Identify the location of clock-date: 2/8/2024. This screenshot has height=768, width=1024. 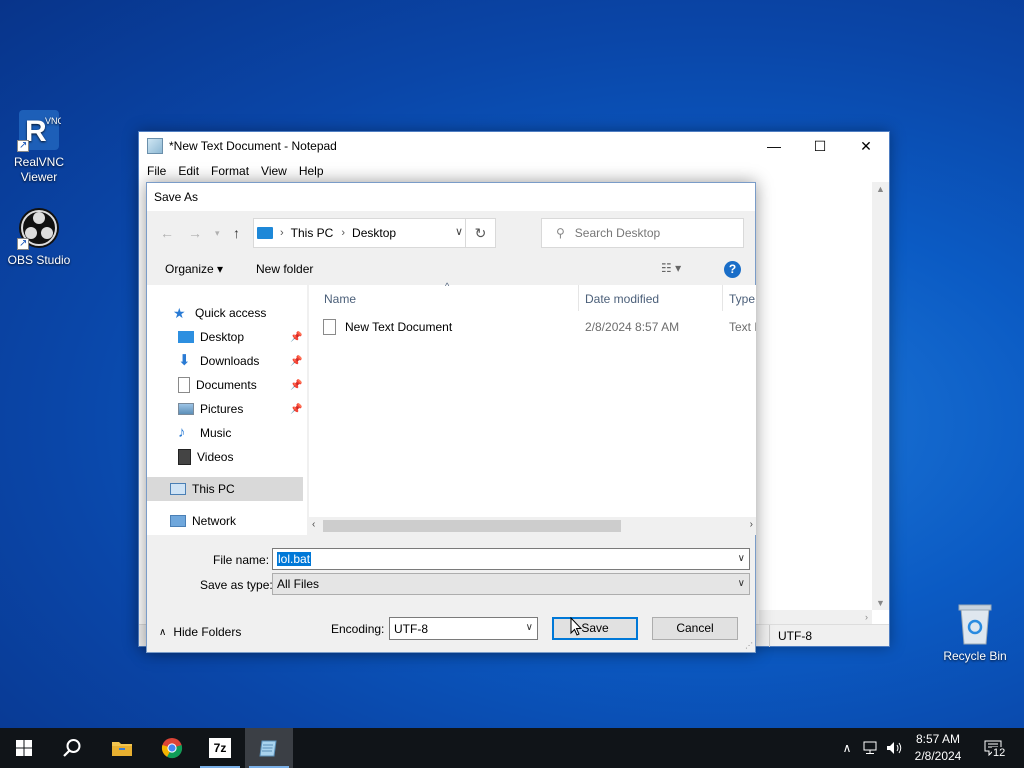
(938, 756).